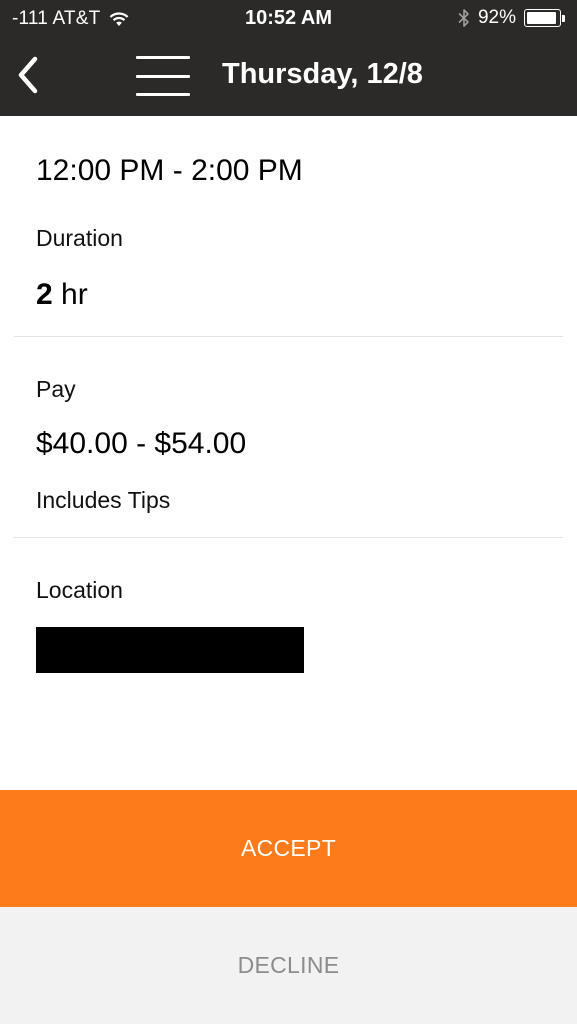 Image resolution: width=577 pixels, height=1024 pixels. What do you see at coordinates (288, 18) in the screenshot?
I see `status-bar: -111 AT&T 10:52 AM 92%` at bounding box center [288, 18].